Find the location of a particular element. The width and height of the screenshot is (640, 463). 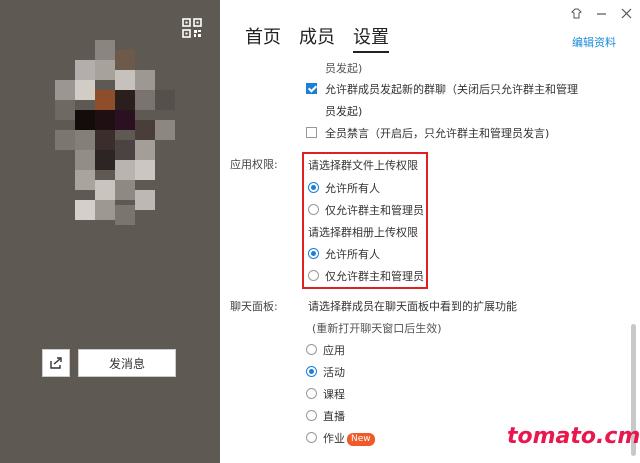

chat-panel-homework-label: 作业 is located at coordinates (334, 438).